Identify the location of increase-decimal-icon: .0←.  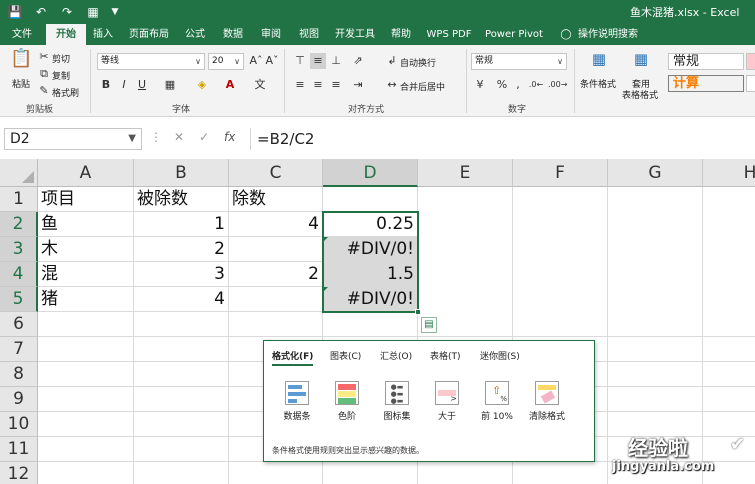
(536, 85).